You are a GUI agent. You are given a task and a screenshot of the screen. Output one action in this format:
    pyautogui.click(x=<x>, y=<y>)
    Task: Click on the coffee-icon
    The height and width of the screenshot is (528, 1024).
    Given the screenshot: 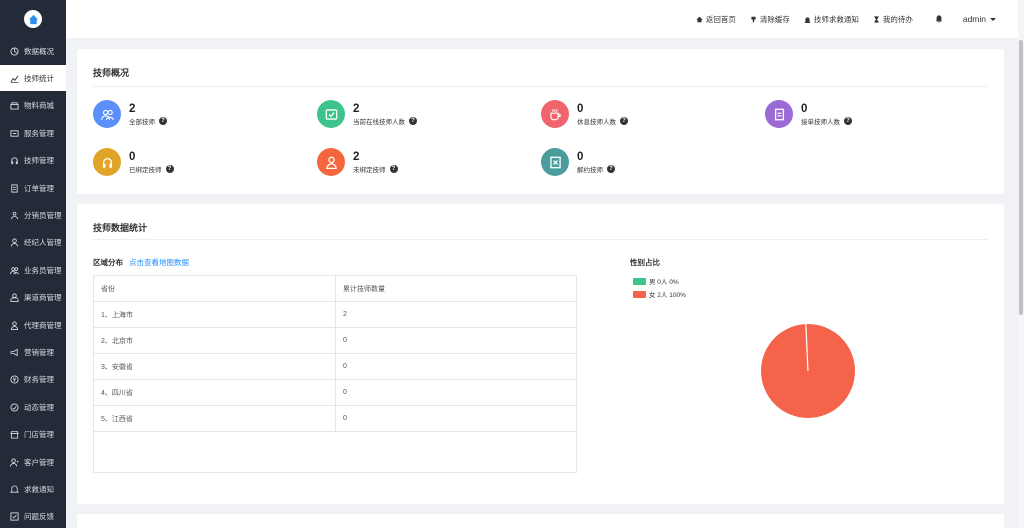 What is the action you would take?
    pyautogui.click(x=555, y=114)
    